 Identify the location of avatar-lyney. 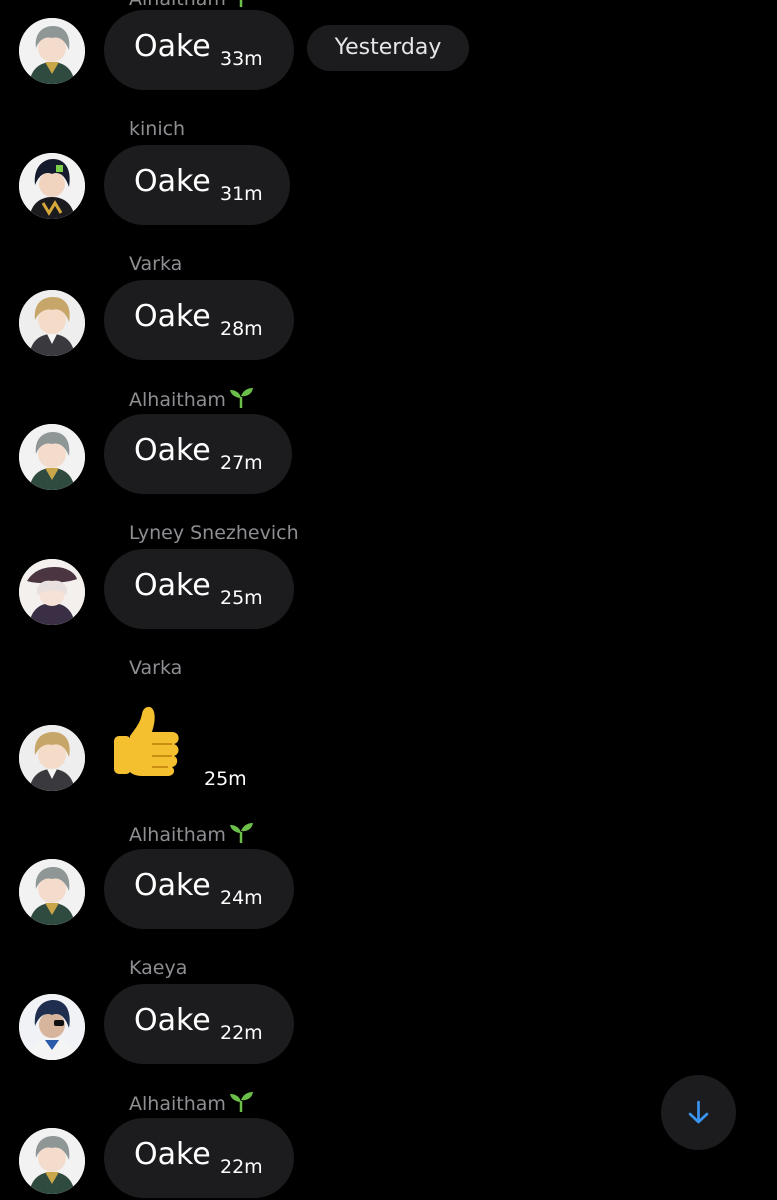
(52, 592).